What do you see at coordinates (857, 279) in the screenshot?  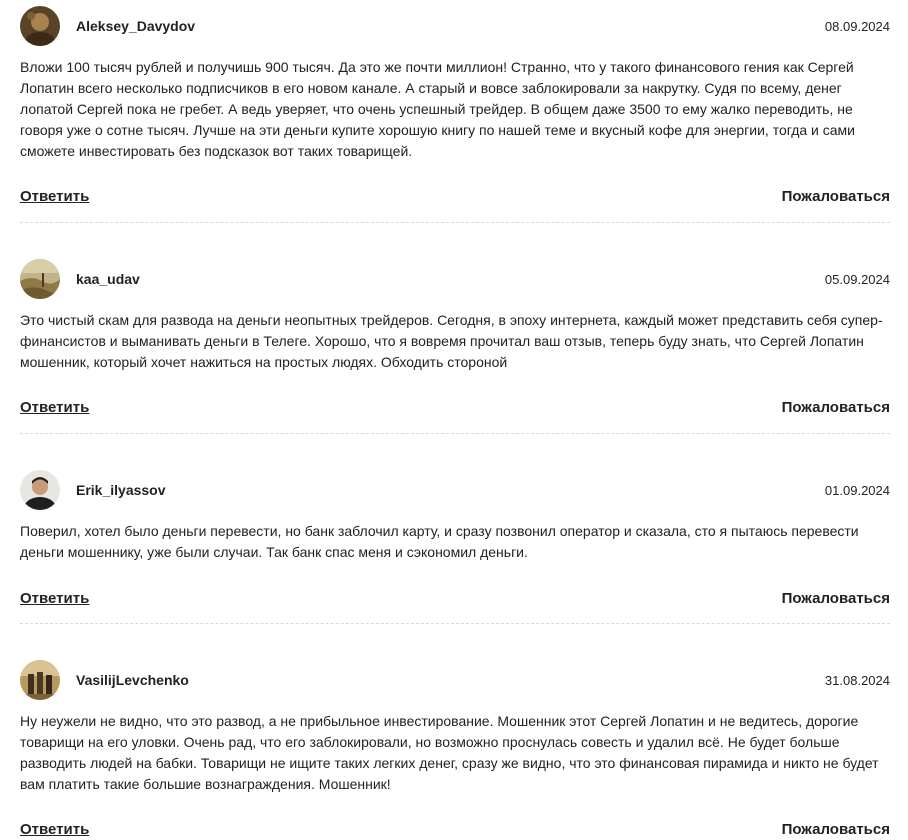 I see `comment-date: 05.09.2024` at bounding box center [857, 279].